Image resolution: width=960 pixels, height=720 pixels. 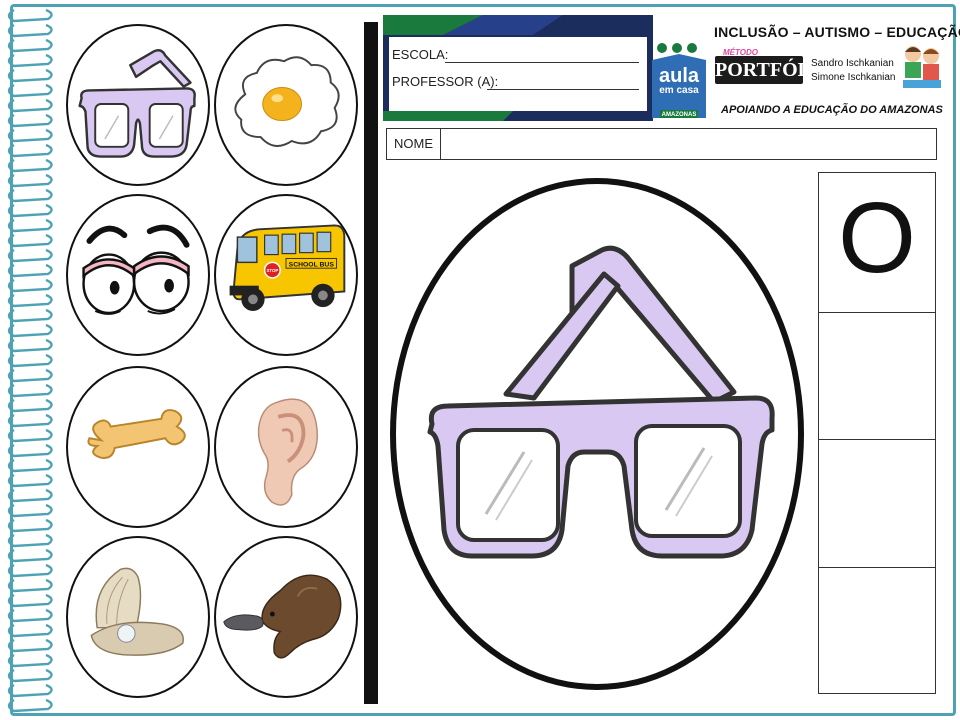 I want to click on eyes-icon, so click(x=136, y=269).